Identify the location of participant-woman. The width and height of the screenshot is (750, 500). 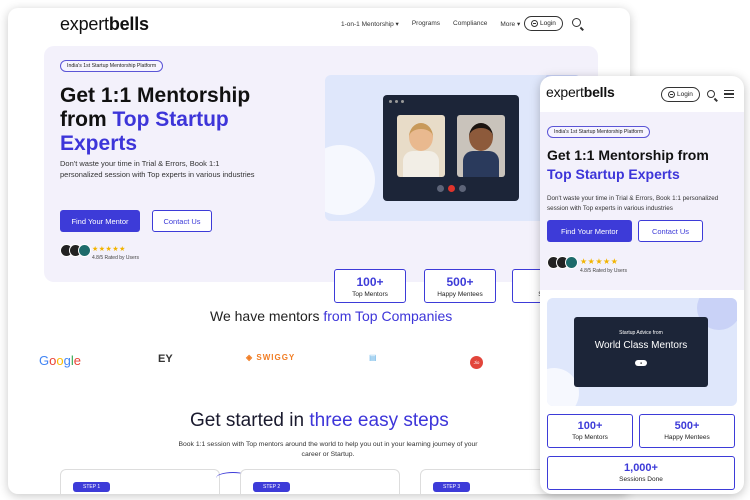
(421, 146).